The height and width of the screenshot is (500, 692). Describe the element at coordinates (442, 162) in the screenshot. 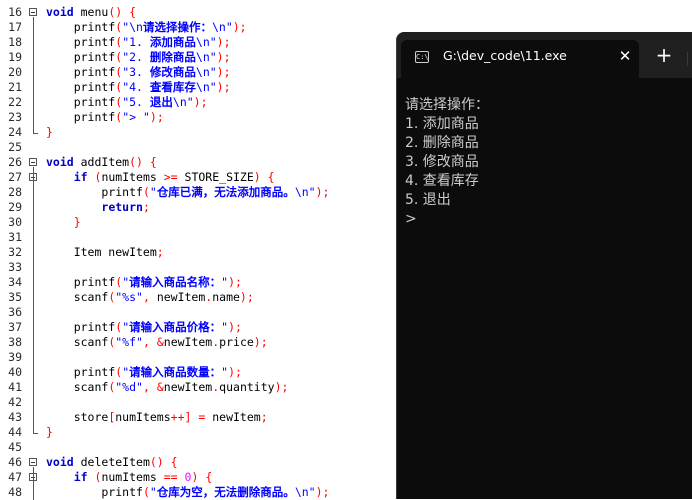

I see `terminal-line: 3. 修改商品` at that location.